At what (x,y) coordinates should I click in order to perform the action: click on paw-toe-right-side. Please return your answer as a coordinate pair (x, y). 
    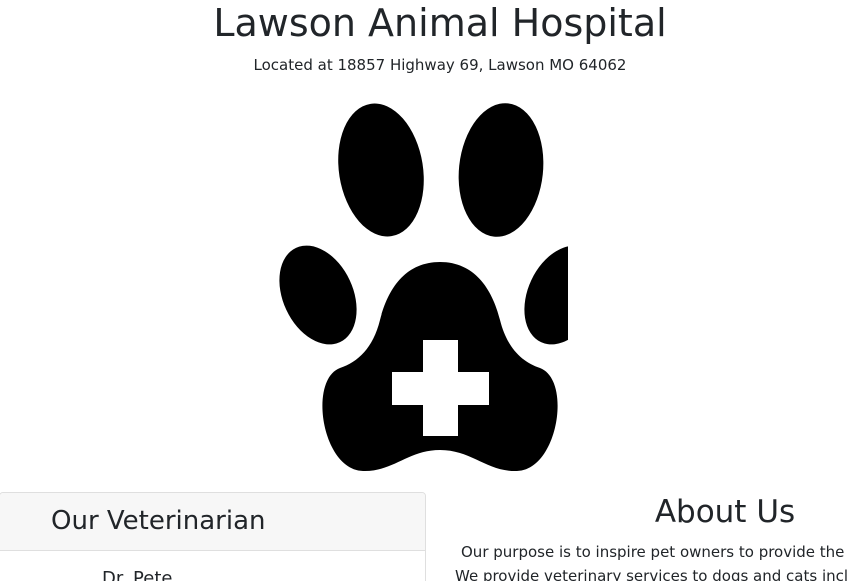
    Looking at the image, I should click on (546, 295).